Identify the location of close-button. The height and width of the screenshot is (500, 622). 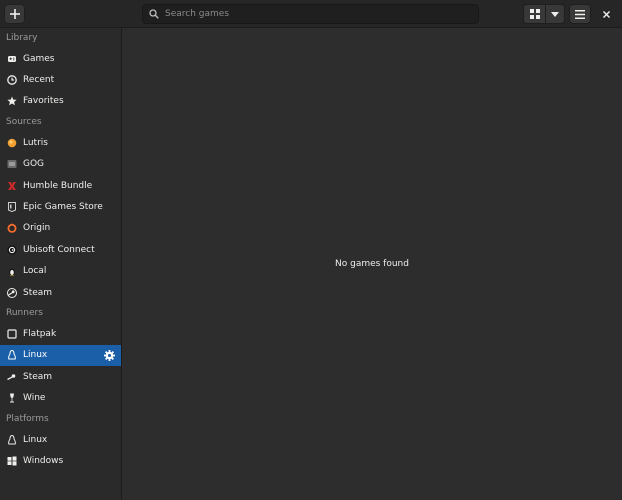
(606, 14).